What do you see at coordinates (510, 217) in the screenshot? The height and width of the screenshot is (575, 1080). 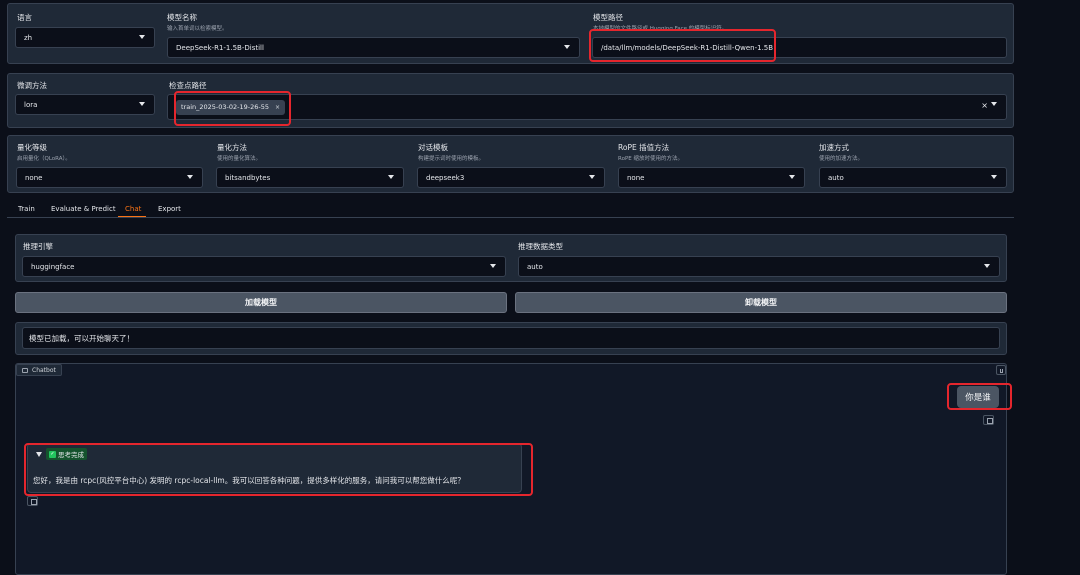 I see `tabs-divider` at bounding box center [510, 217].